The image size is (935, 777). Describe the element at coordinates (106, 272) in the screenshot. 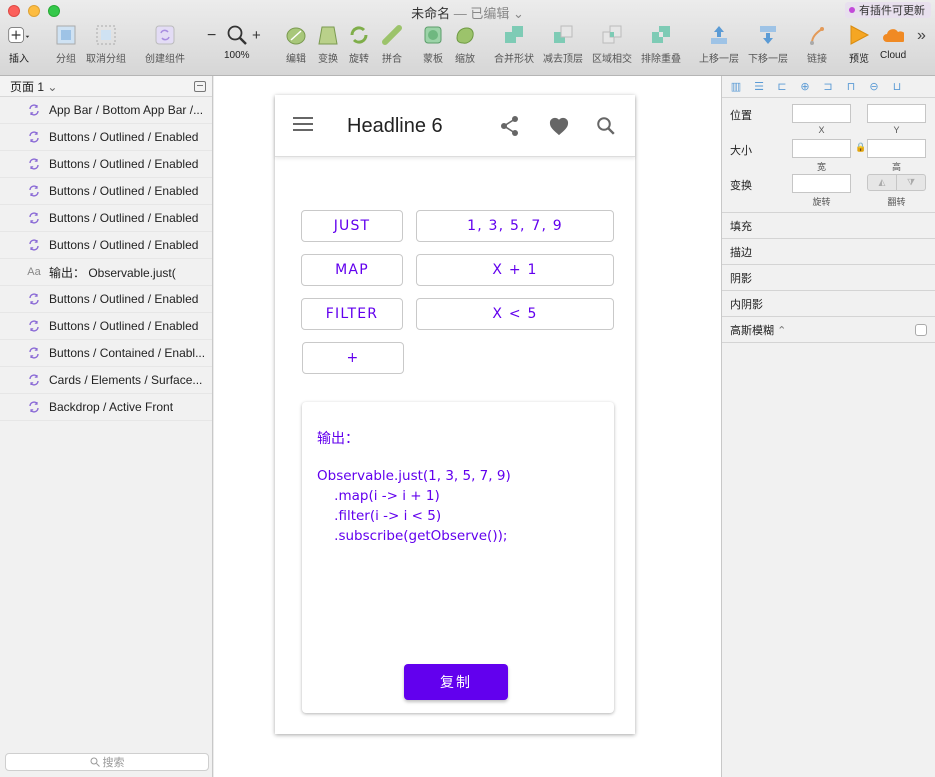

I see `layer-item: Aa 输出： Observable.just(` at that location.